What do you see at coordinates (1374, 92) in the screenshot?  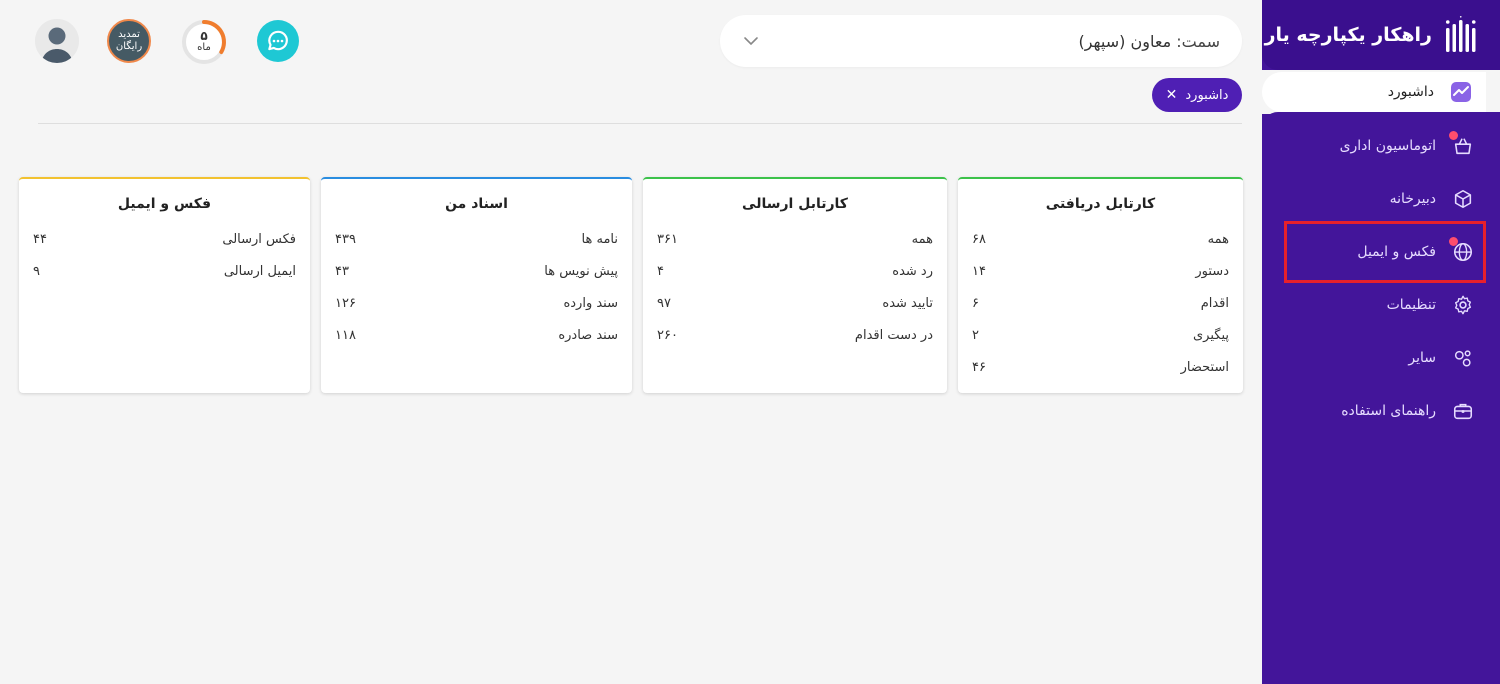 I see `sidebar-item-dashboard: داشبورد` at bounding box center [1374, 92].